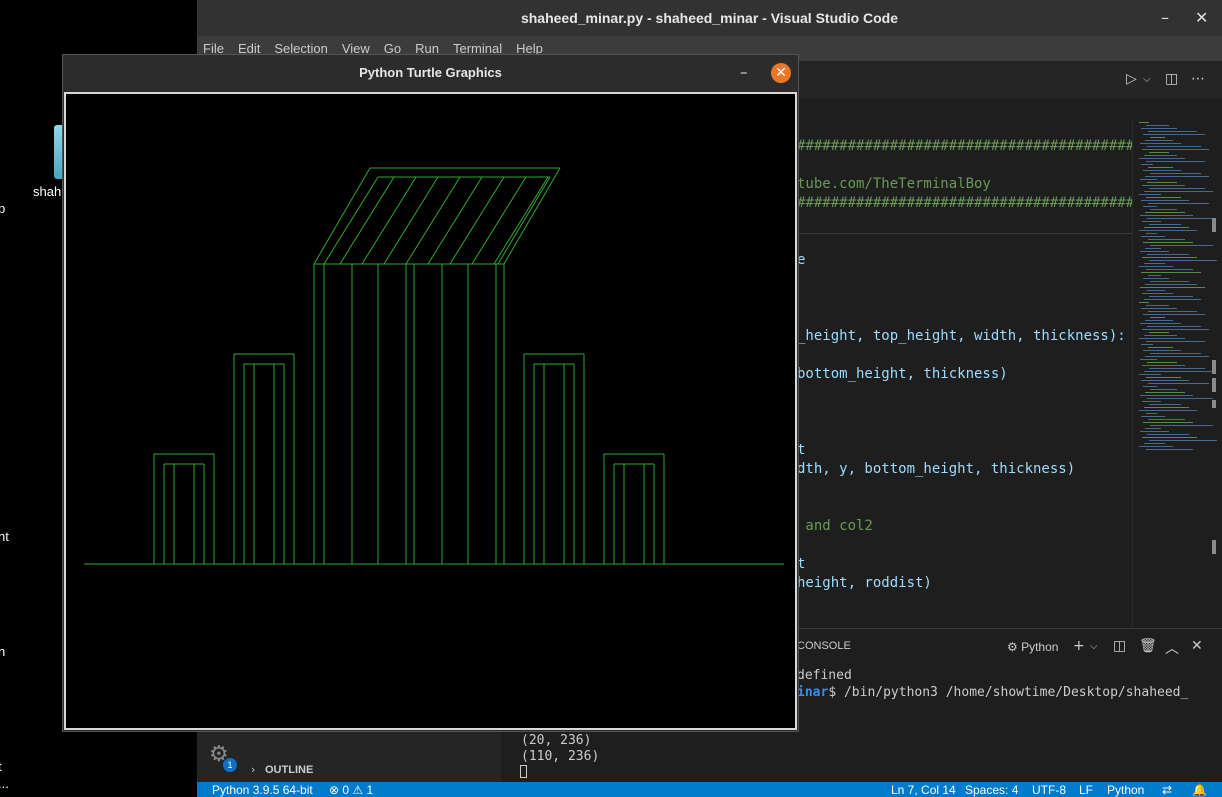 This screenshot has height=797, width=1222. What do you see at coordinates (253, 769) in the screenshot?
I see `chevron-right-icon: ›` at bounding box center [253, 769].